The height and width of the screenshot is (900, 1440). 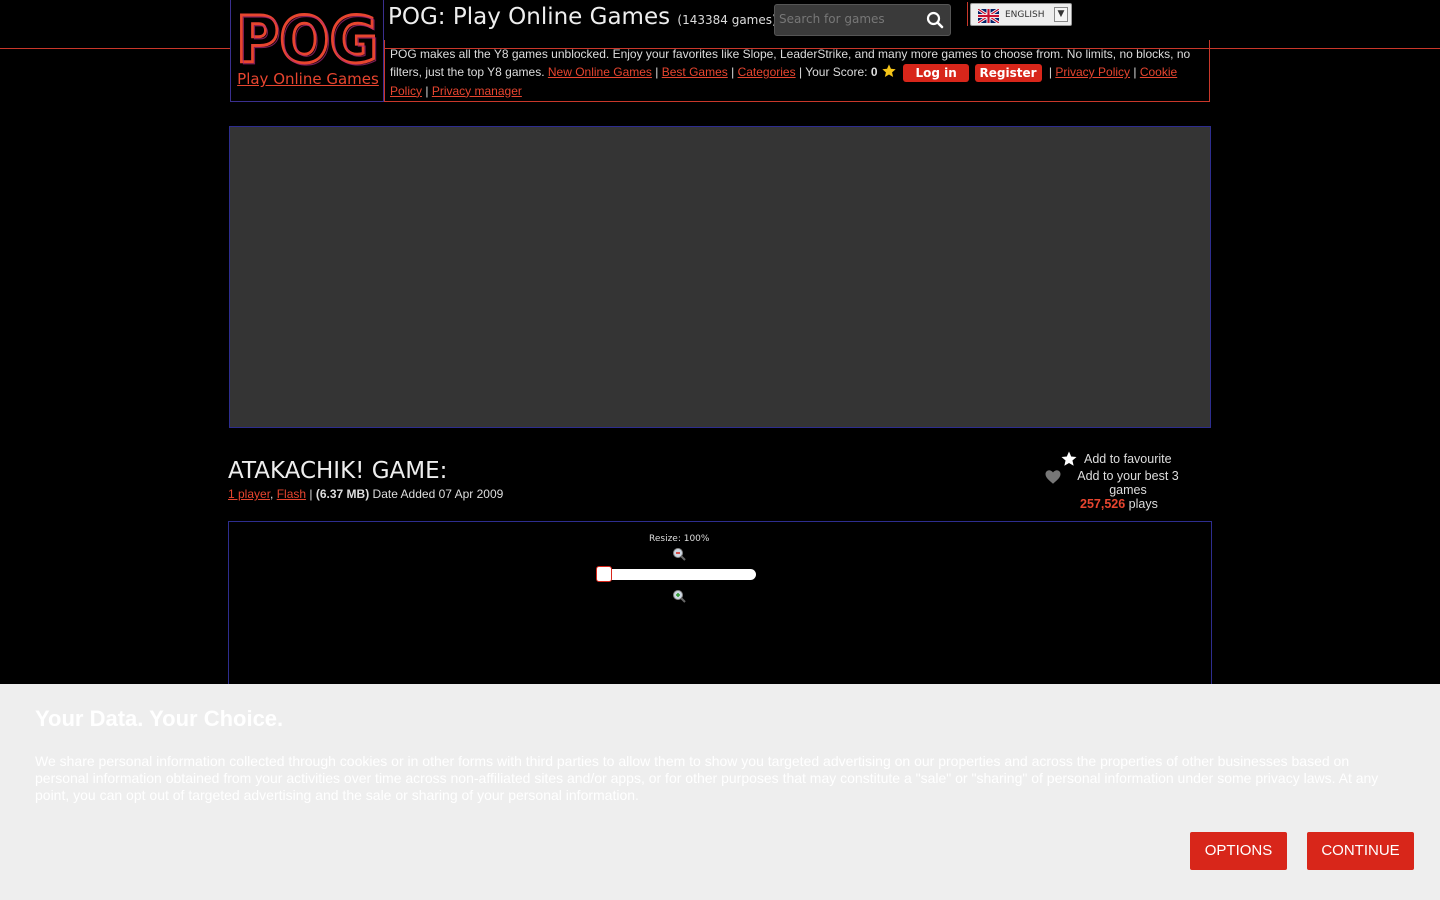 I want to click on add-best-button: Add to your best 3 games, so click(x=1128, y=483).